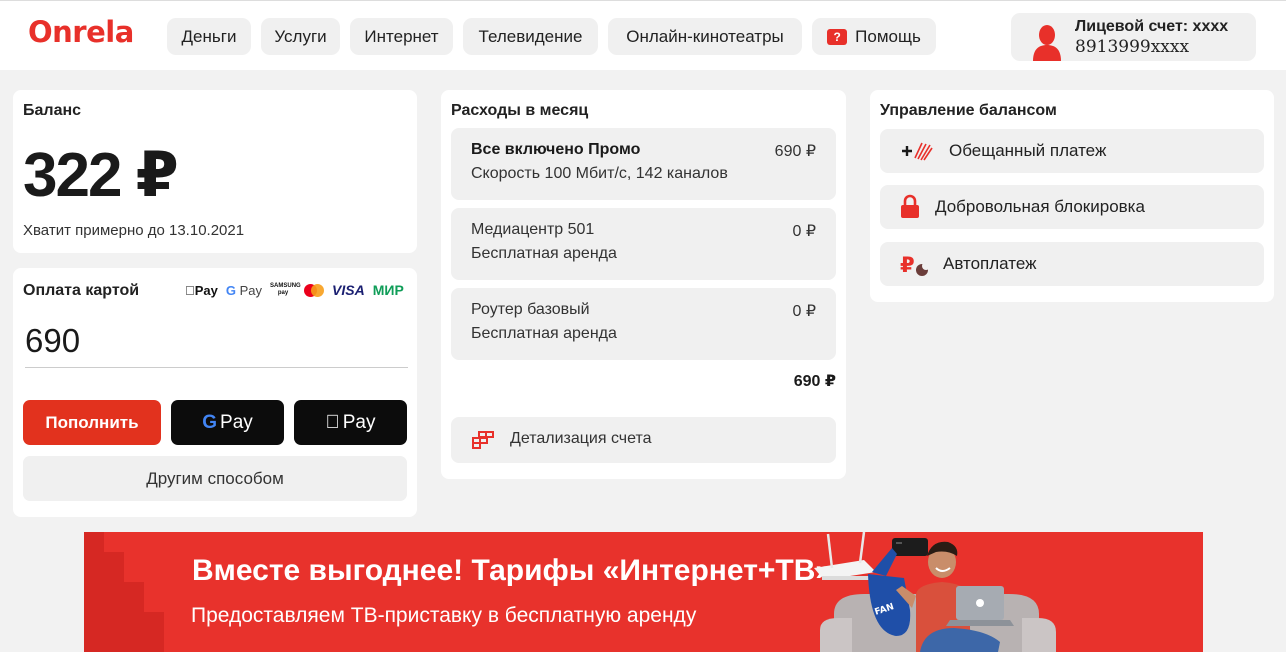  I want to click on payment-logos: Pay G Pay SAMSUNGpay VISA МИР, so click(294, 290).